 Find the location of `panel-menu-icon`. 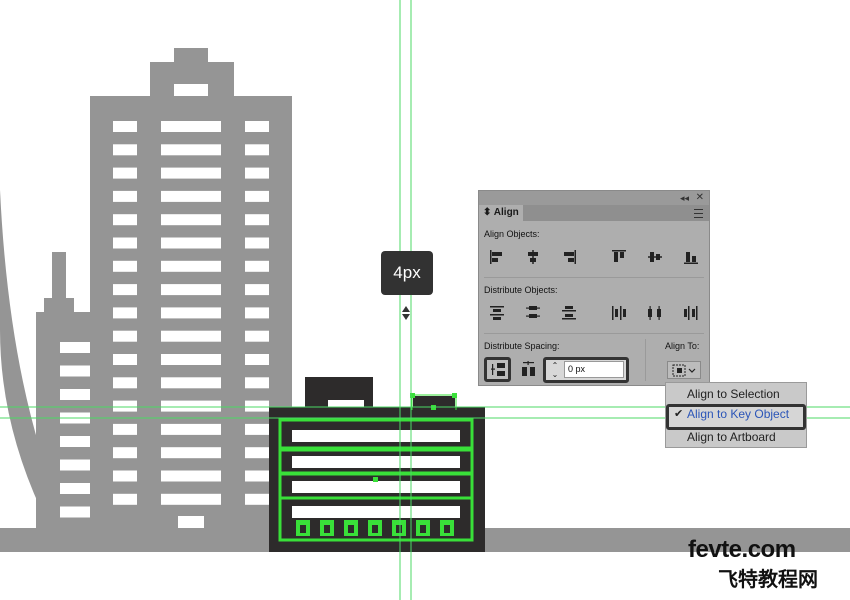

panel-menu-icon is located at coordinates (698, 213).